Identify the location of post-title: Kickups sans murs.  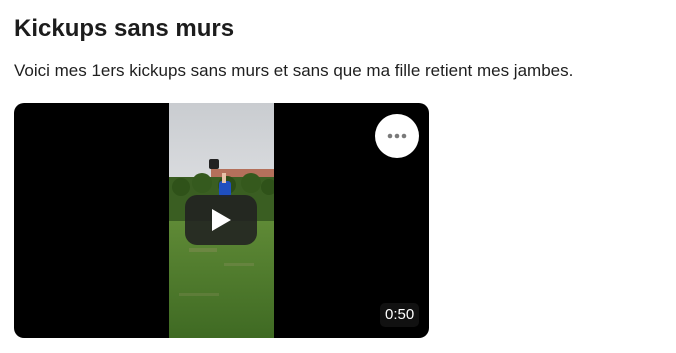
(124, 28).